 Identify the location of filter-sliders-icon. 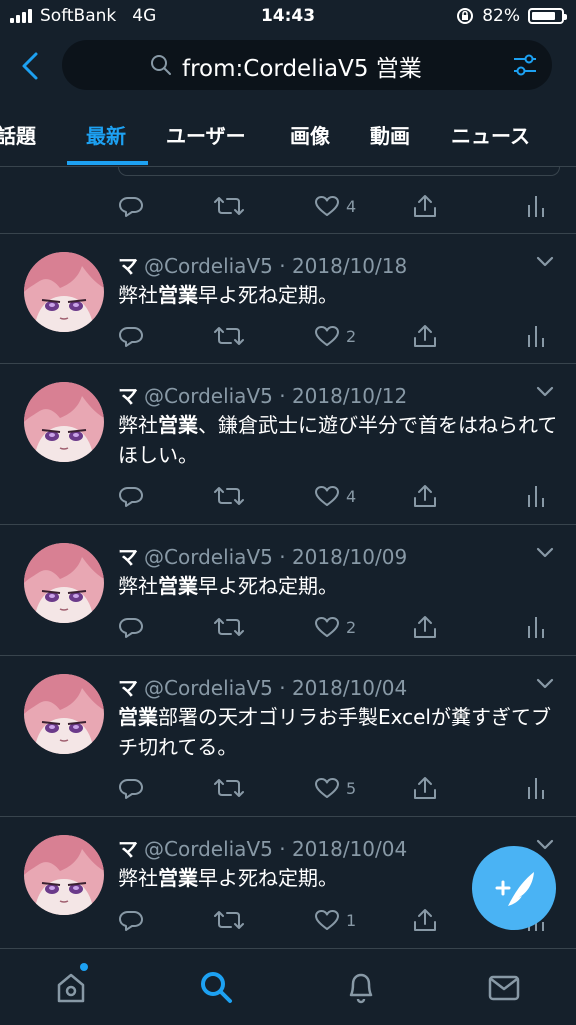
(525, 65).